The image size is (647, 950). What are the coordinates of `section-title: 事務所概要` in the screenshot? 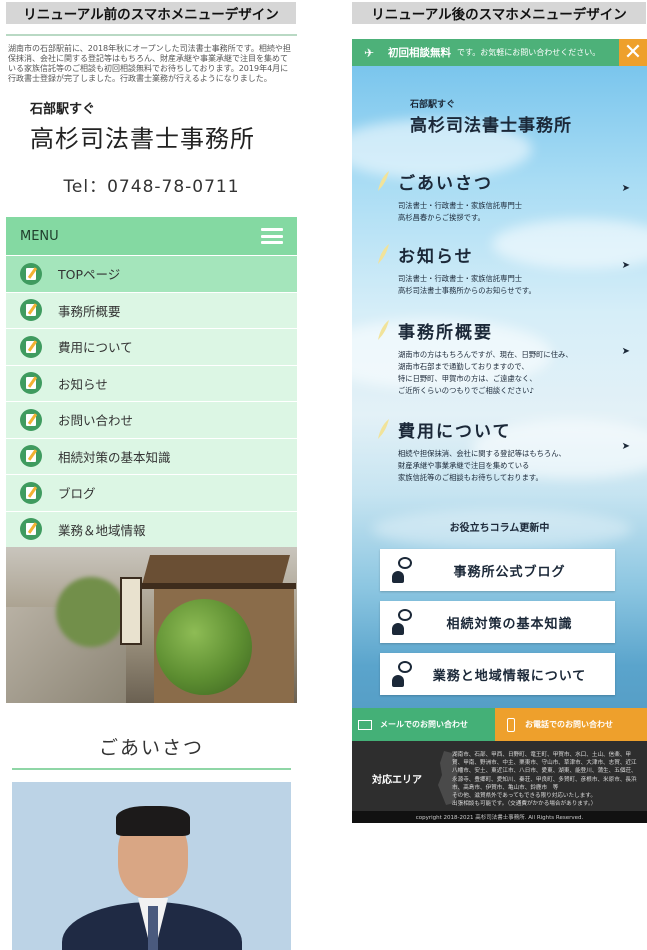 It's located at (445, 333).